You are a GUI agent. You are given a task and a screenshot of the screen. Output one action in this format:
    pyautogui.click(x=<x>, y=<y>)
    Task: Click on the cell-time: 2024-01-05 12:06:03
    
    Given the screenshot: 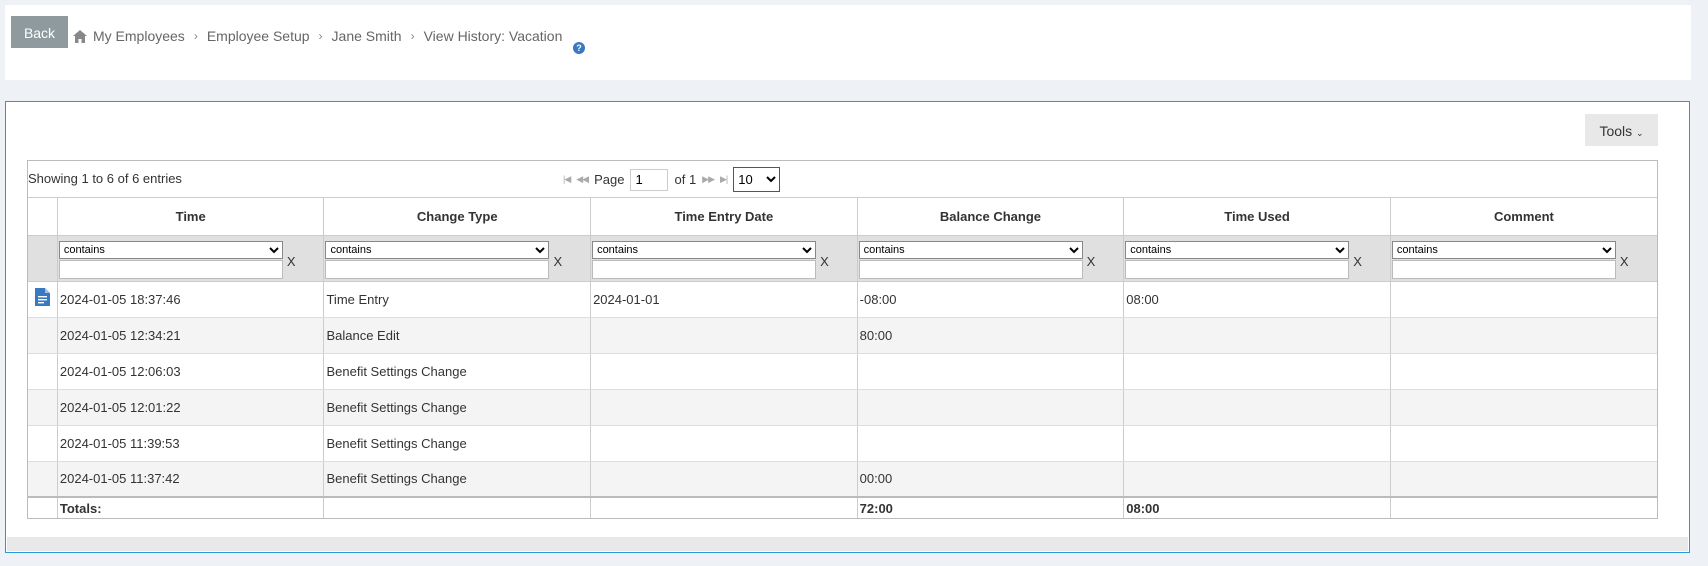 What is the action you would take?
    pyautogui.click(x=191, y=371)
    